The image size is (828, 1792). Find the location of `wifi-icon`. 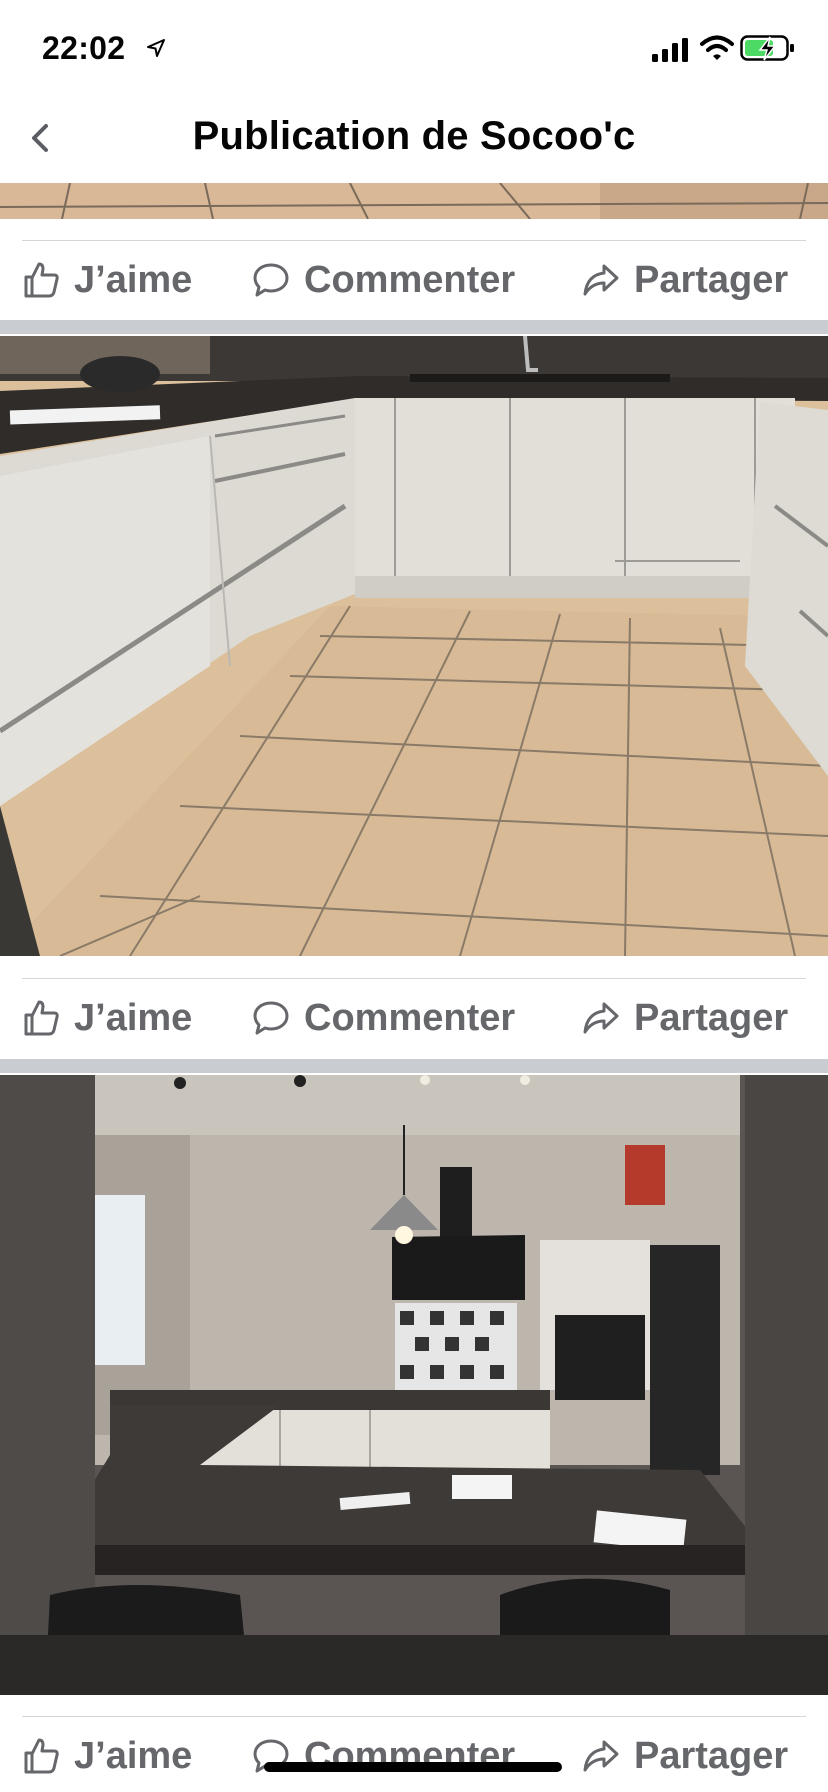

wifi-icon is located at coordinates (717, 47).